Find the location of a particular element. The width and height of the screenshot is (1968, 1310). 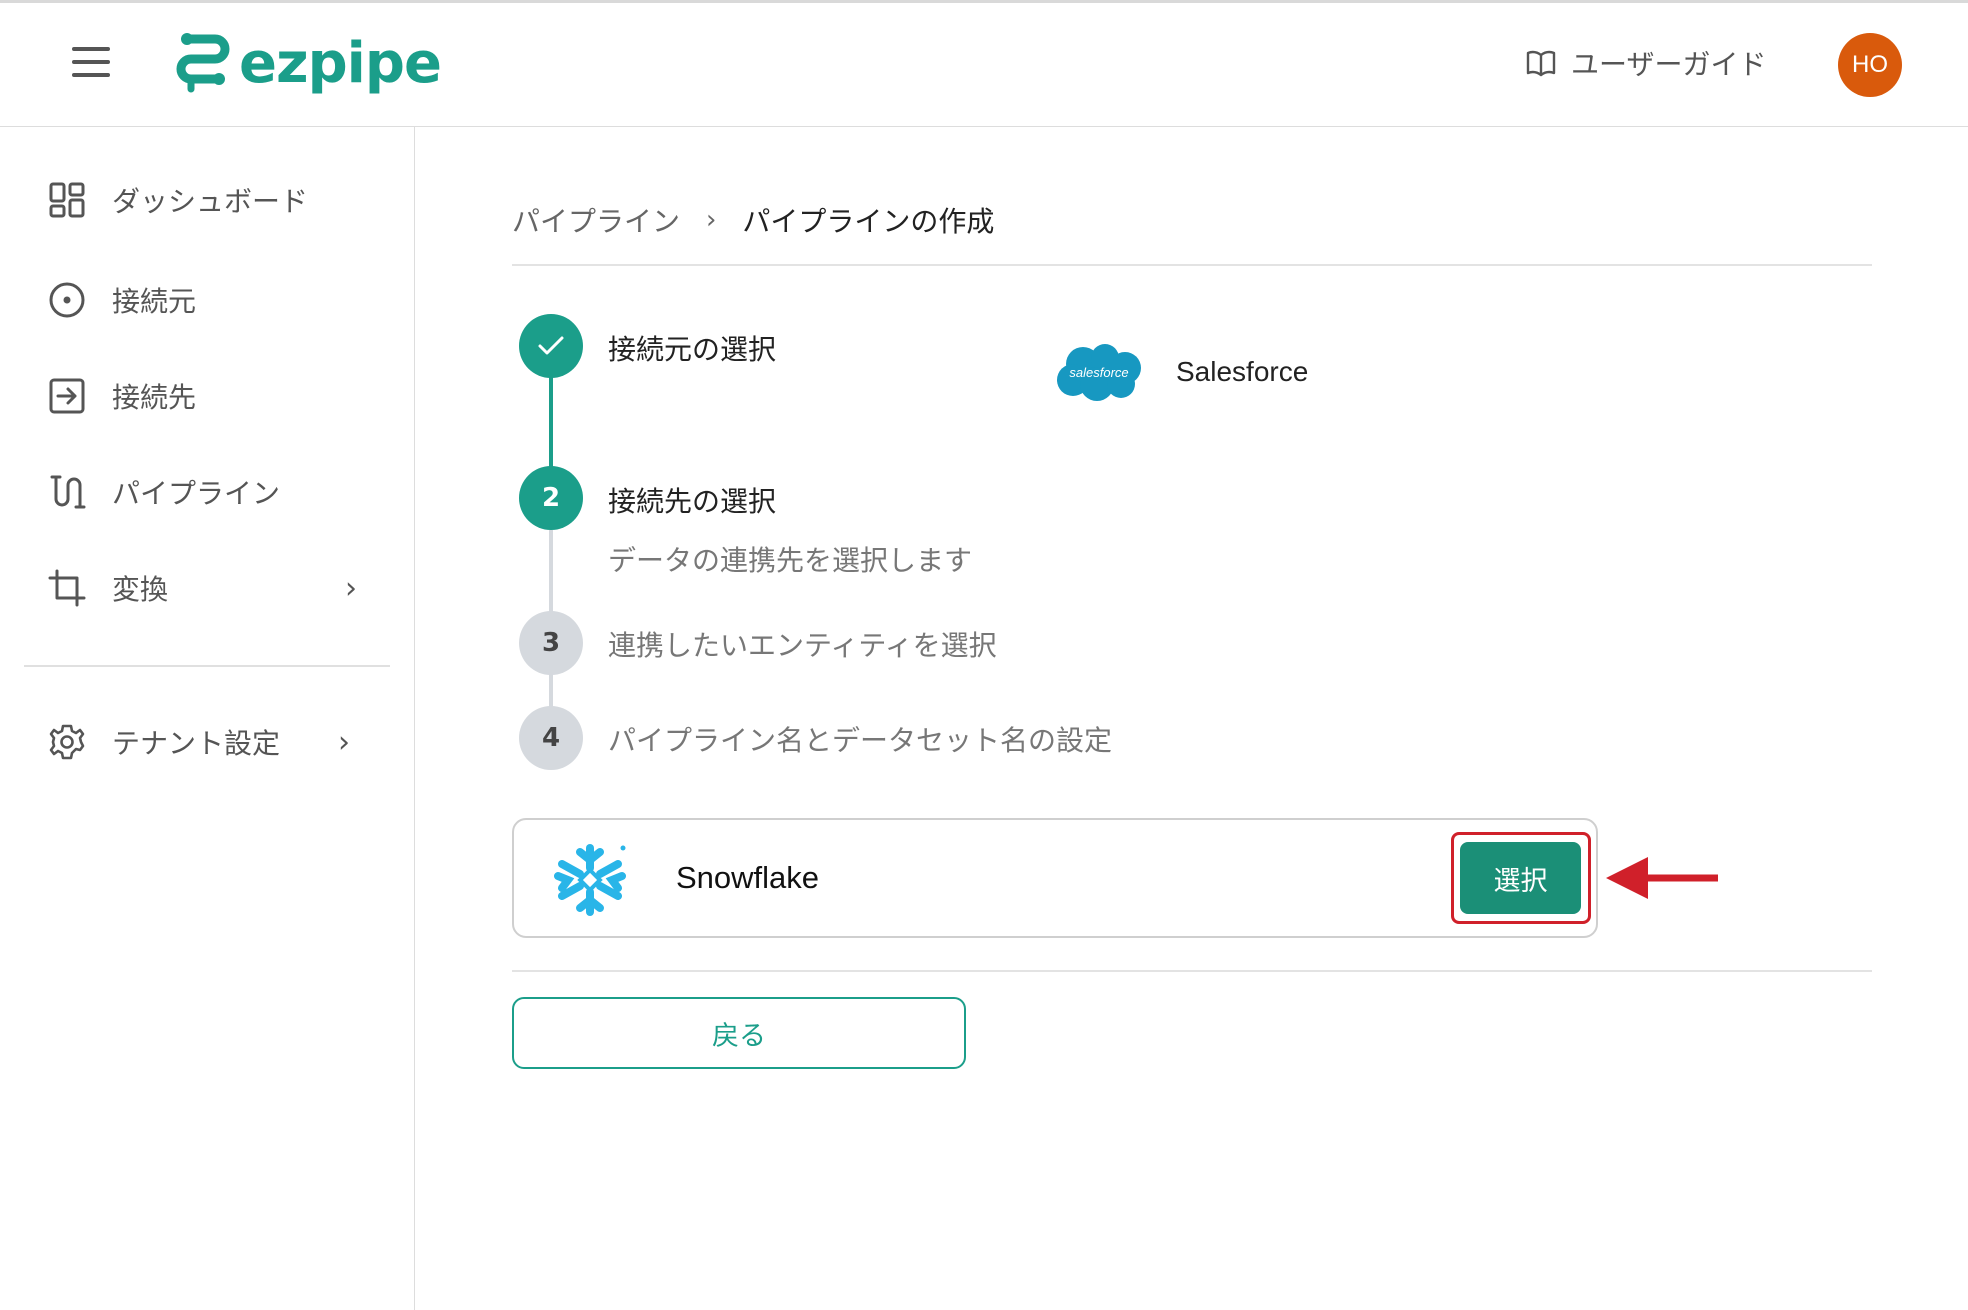

logo-text: ezpipe is located at coordinates (340, 63).